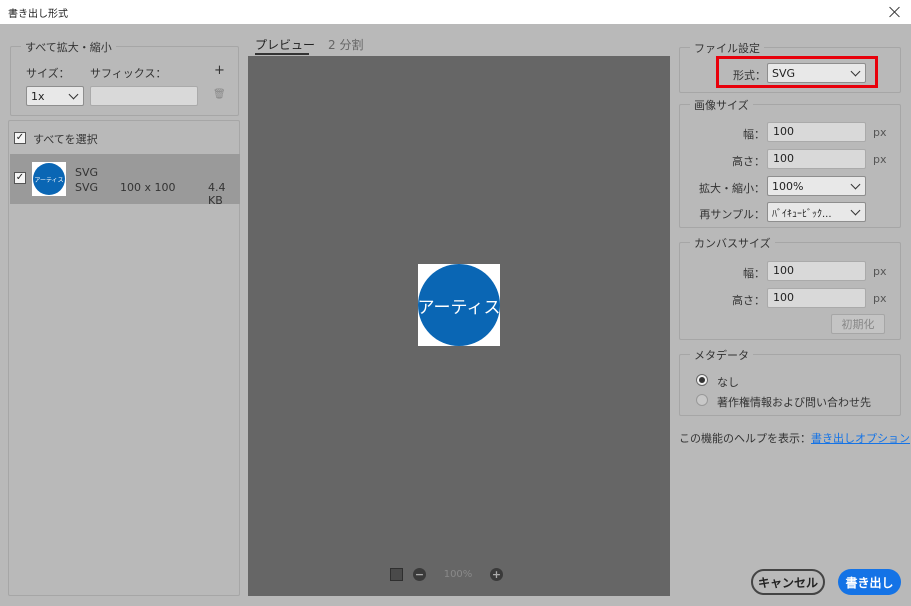 This screenshot has width=911, height=606. Describe the element at coordinates (396, 574) in the screenshot. I see `fit-screen-icon` at that location.